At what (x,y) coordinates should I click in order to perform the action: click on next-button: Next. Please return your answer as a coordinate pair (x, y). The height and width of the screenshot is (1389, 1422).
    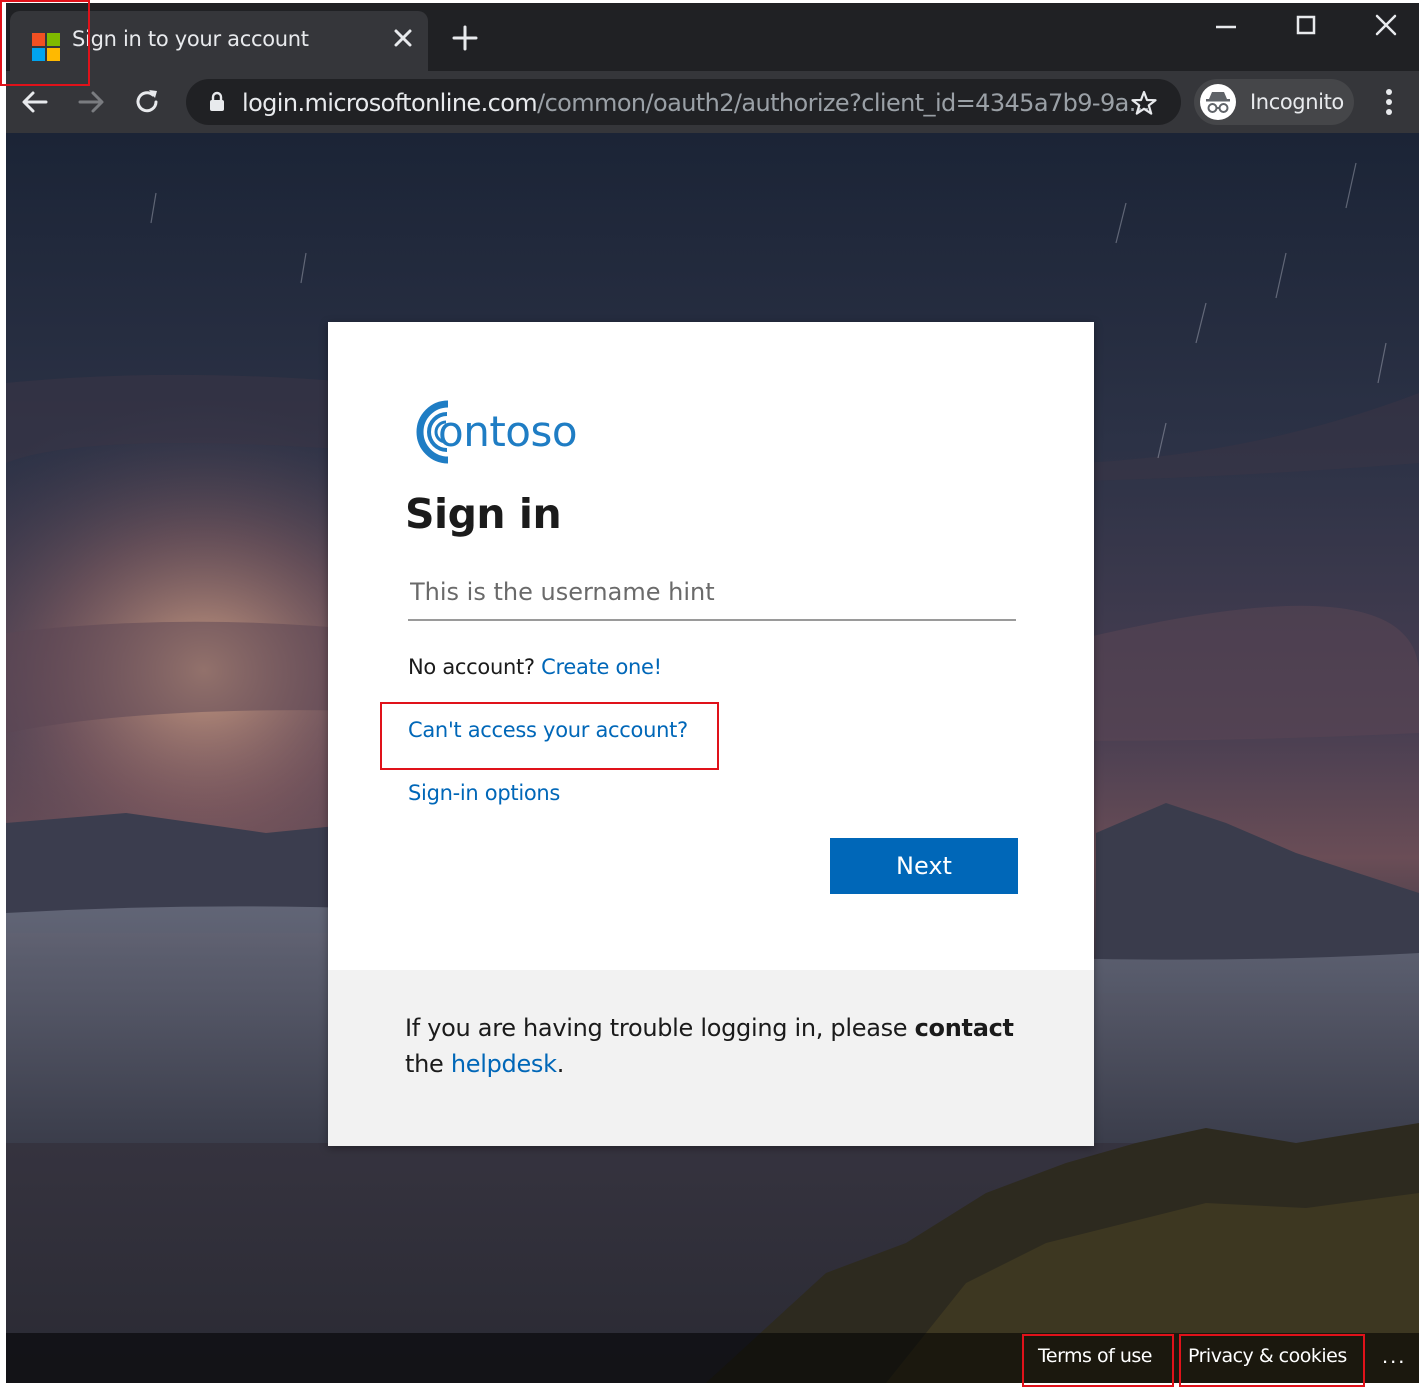
    Looking at the image, I should click on (924, 866).